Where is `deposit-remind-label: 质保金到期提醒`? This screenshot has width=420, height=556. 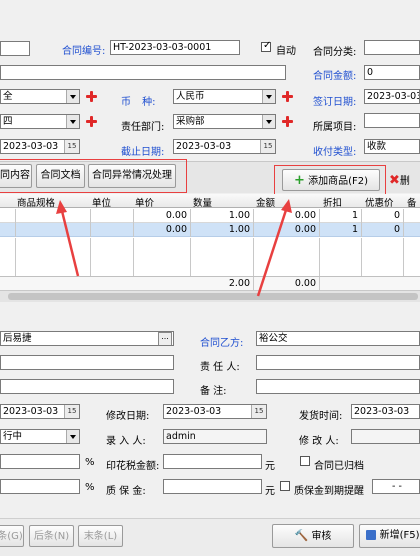
deposit-remind-label: 质保金到期提醒 is located at coordinates (329, 491).